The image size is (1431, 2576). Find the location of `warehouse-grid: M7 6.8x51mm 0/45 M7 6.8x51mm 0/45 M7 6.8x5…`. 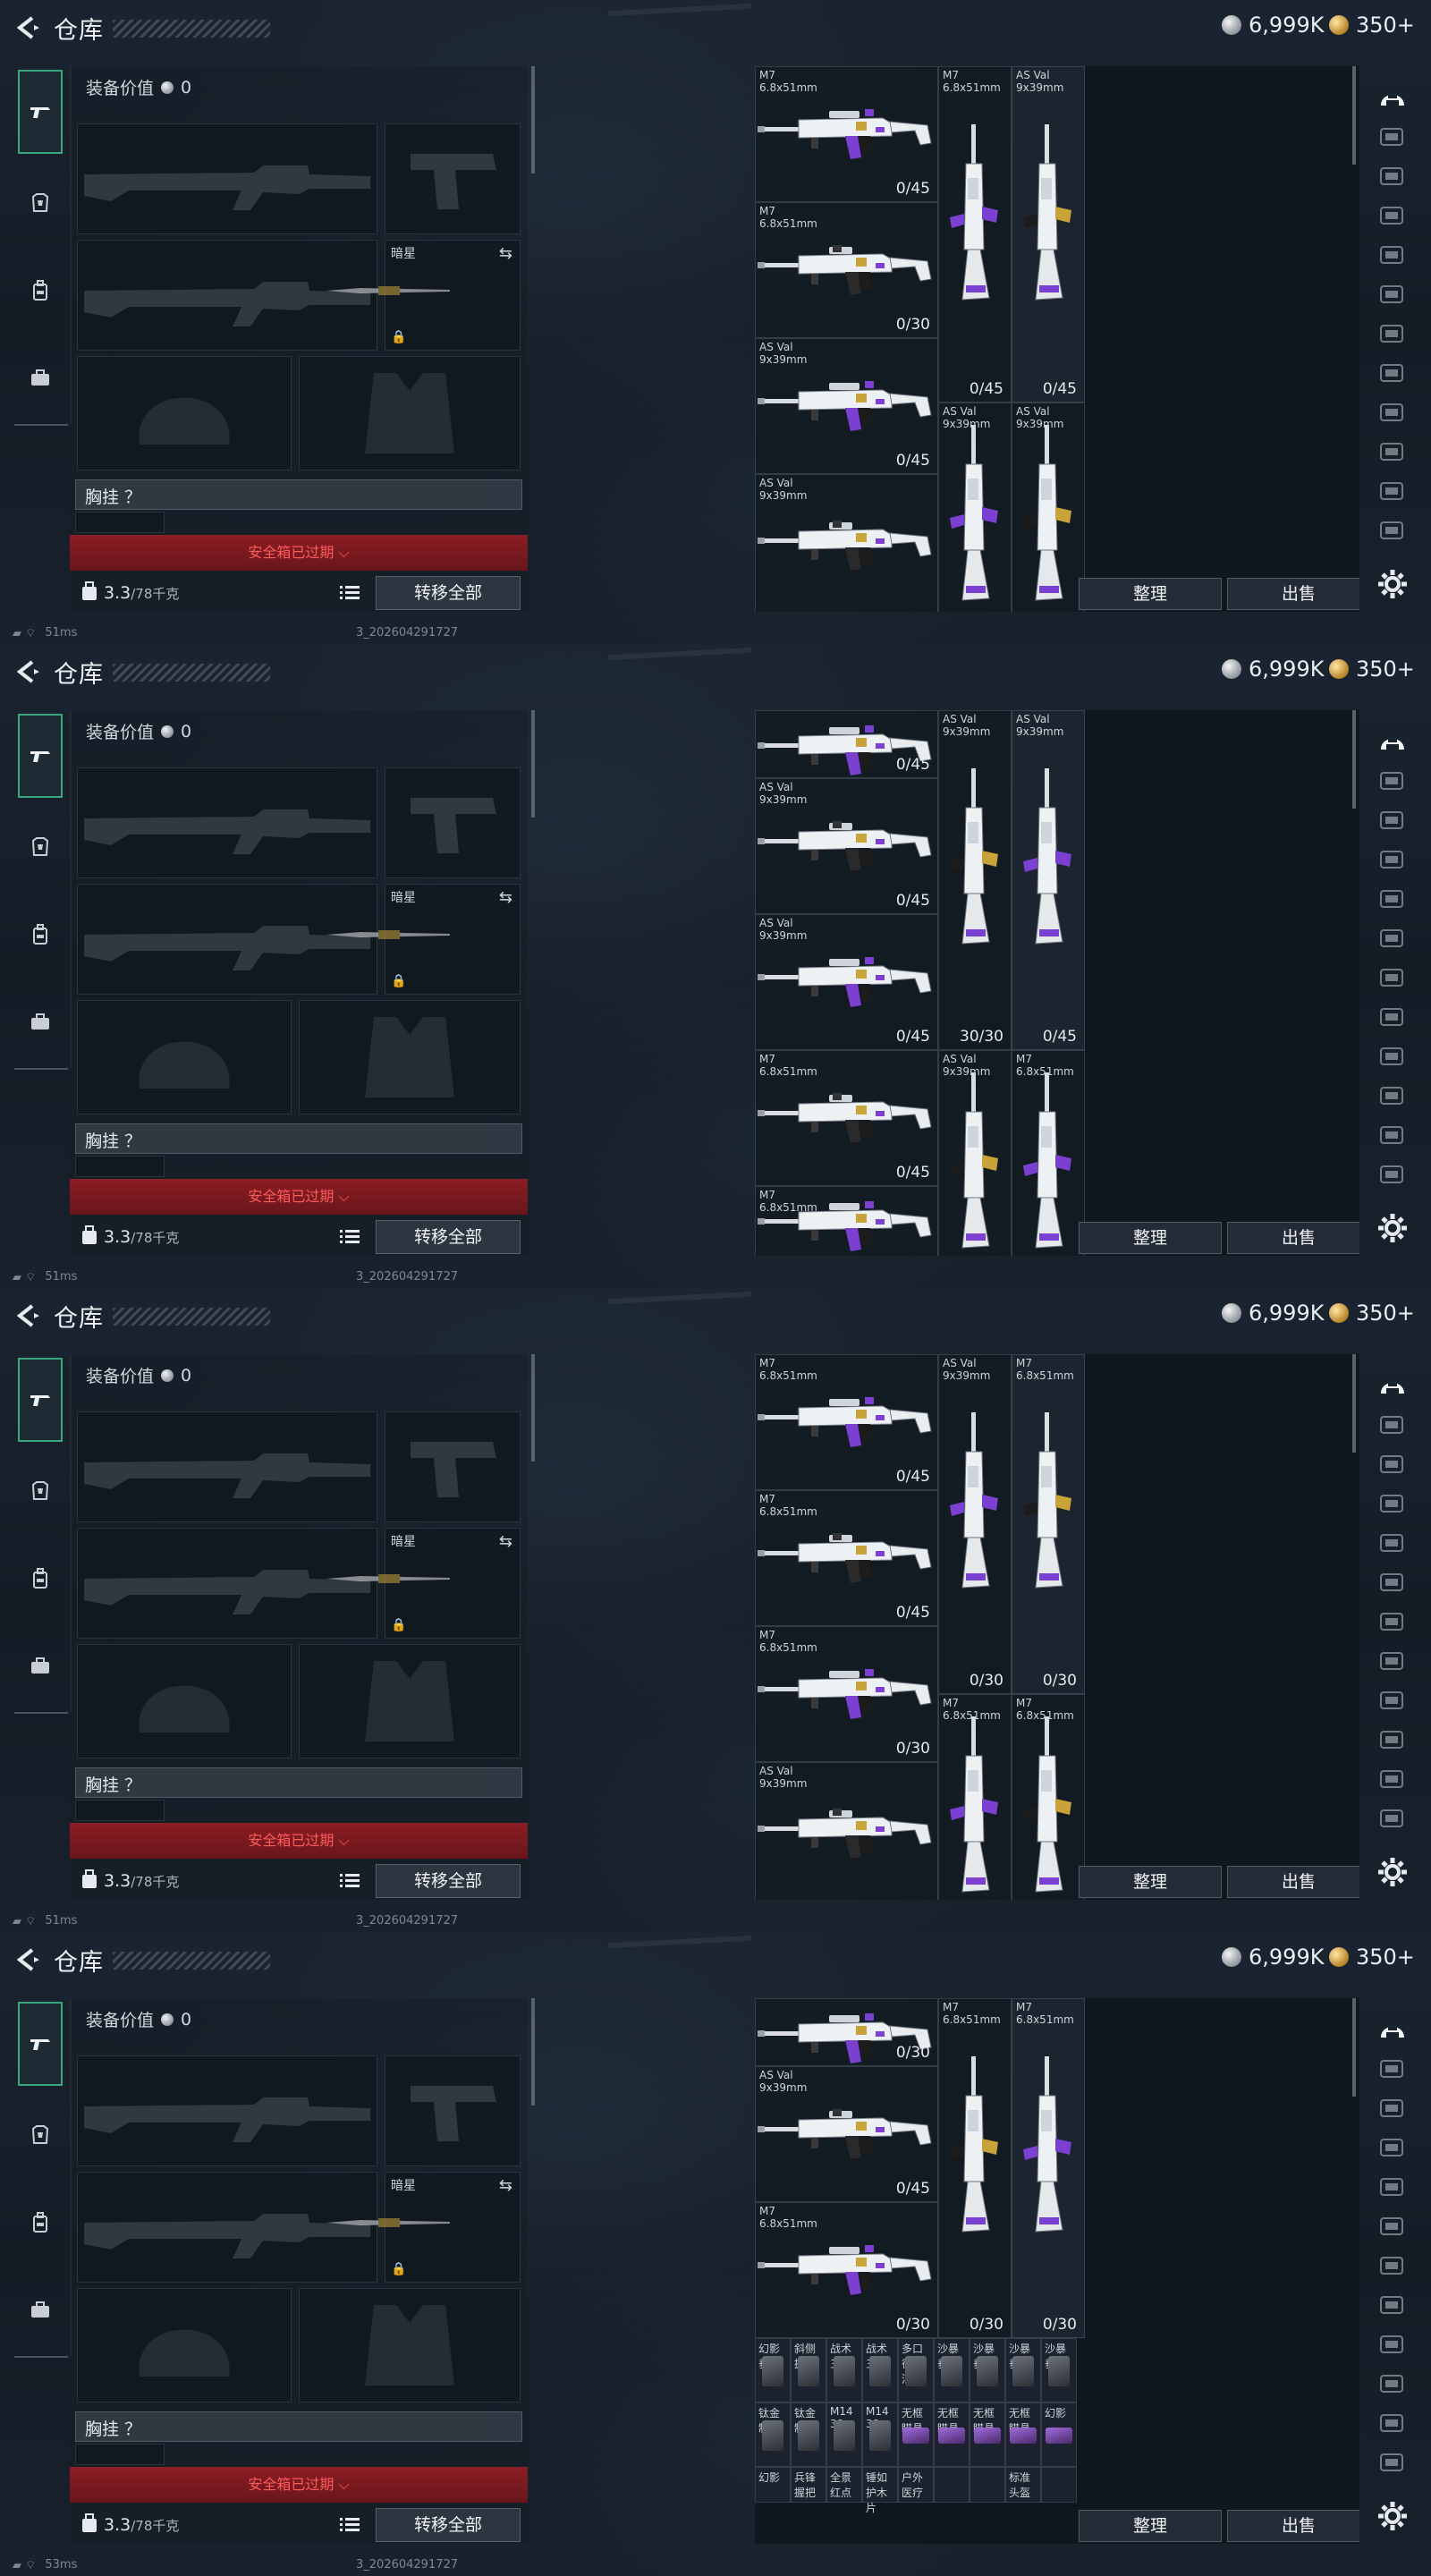

warehouse-grid: M7 6.8x51mm 0/45 M7 6.8x51mm 0/45 M7 6.8x5… is located at coordinates (1057, 1627).